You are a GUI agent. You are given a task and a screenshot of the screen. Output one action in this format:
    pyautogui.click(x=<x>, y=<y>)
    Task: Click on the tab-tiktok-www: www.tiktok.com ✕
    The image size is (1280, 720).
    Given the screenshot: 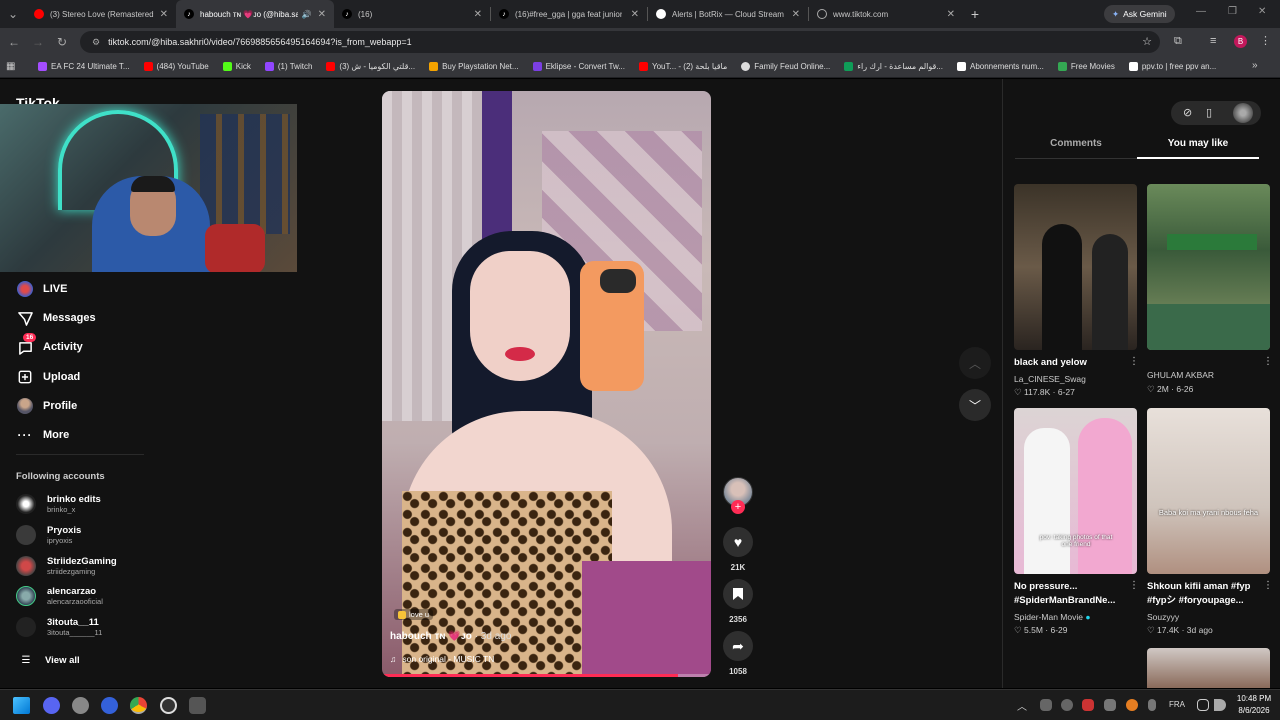 What is the action you would take?
    pyautogui.click(x=886, y=14)
    